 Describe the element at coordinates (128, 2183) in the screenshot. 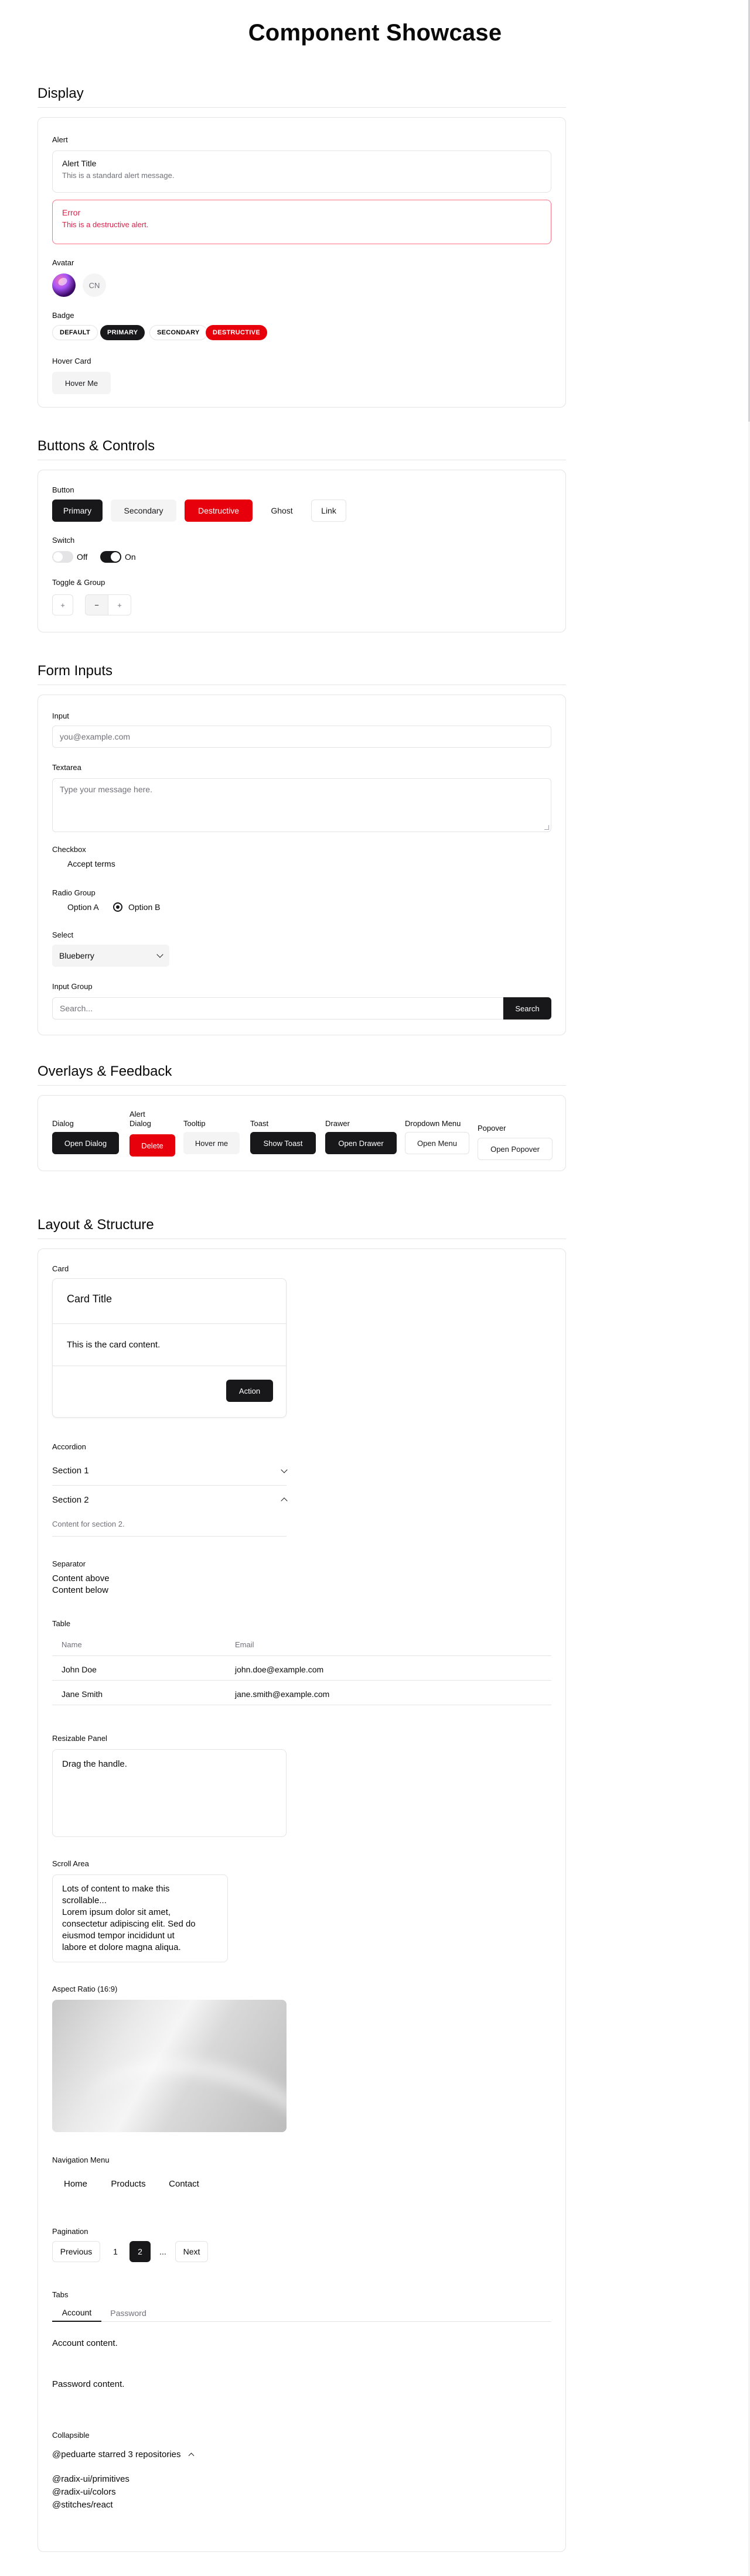

I see `nav-item-products: Products` at that location.